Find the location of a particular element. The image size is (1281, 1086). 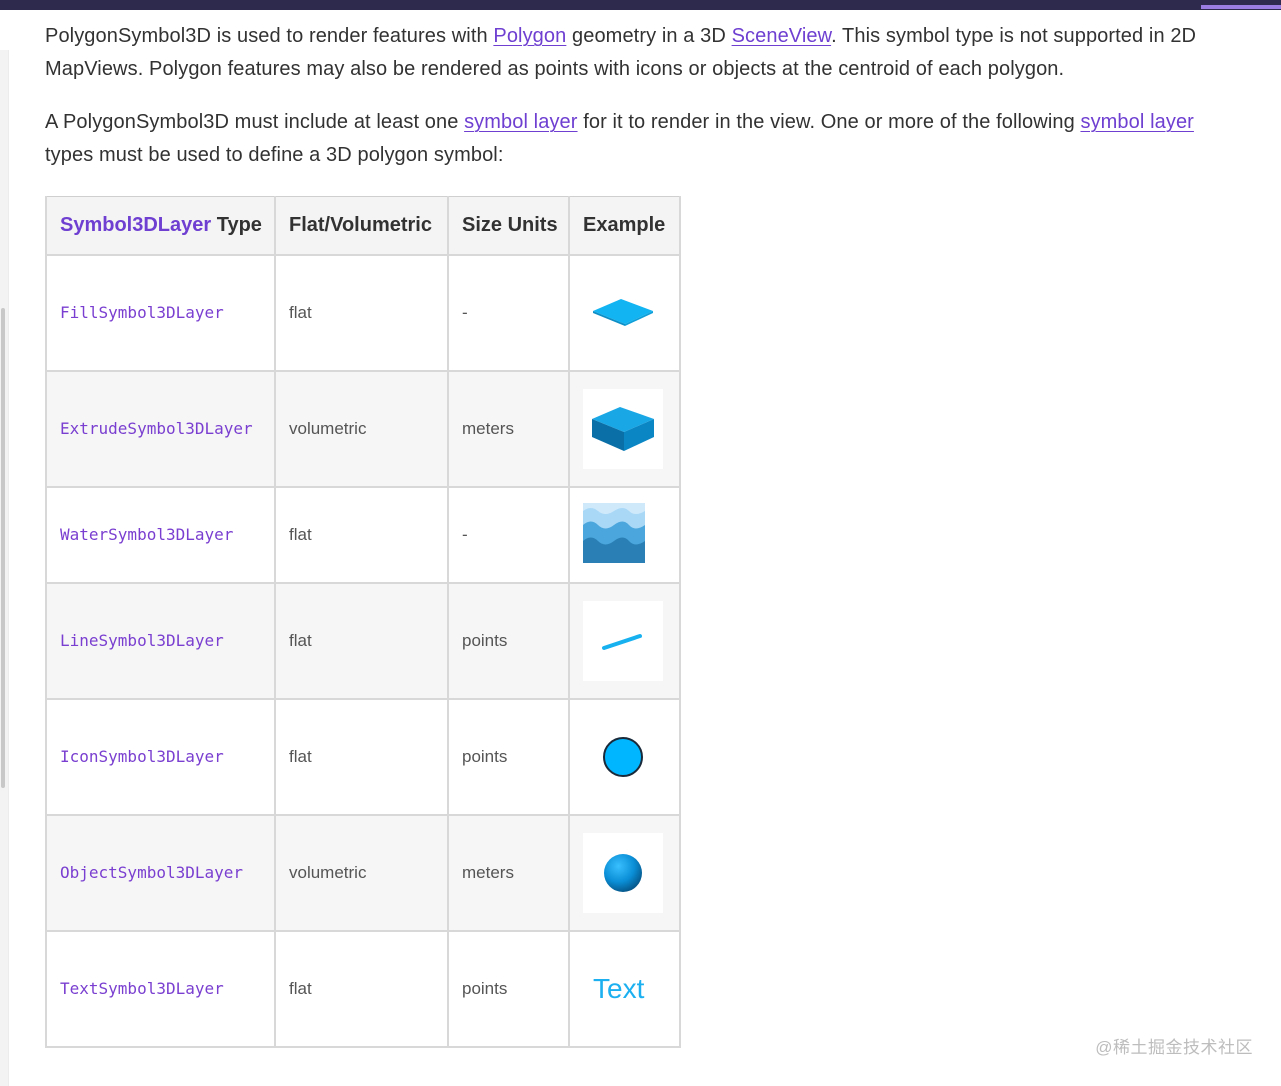

type-code: ExtrudeSymbol3DLayer is located at coordinates (156, 428).